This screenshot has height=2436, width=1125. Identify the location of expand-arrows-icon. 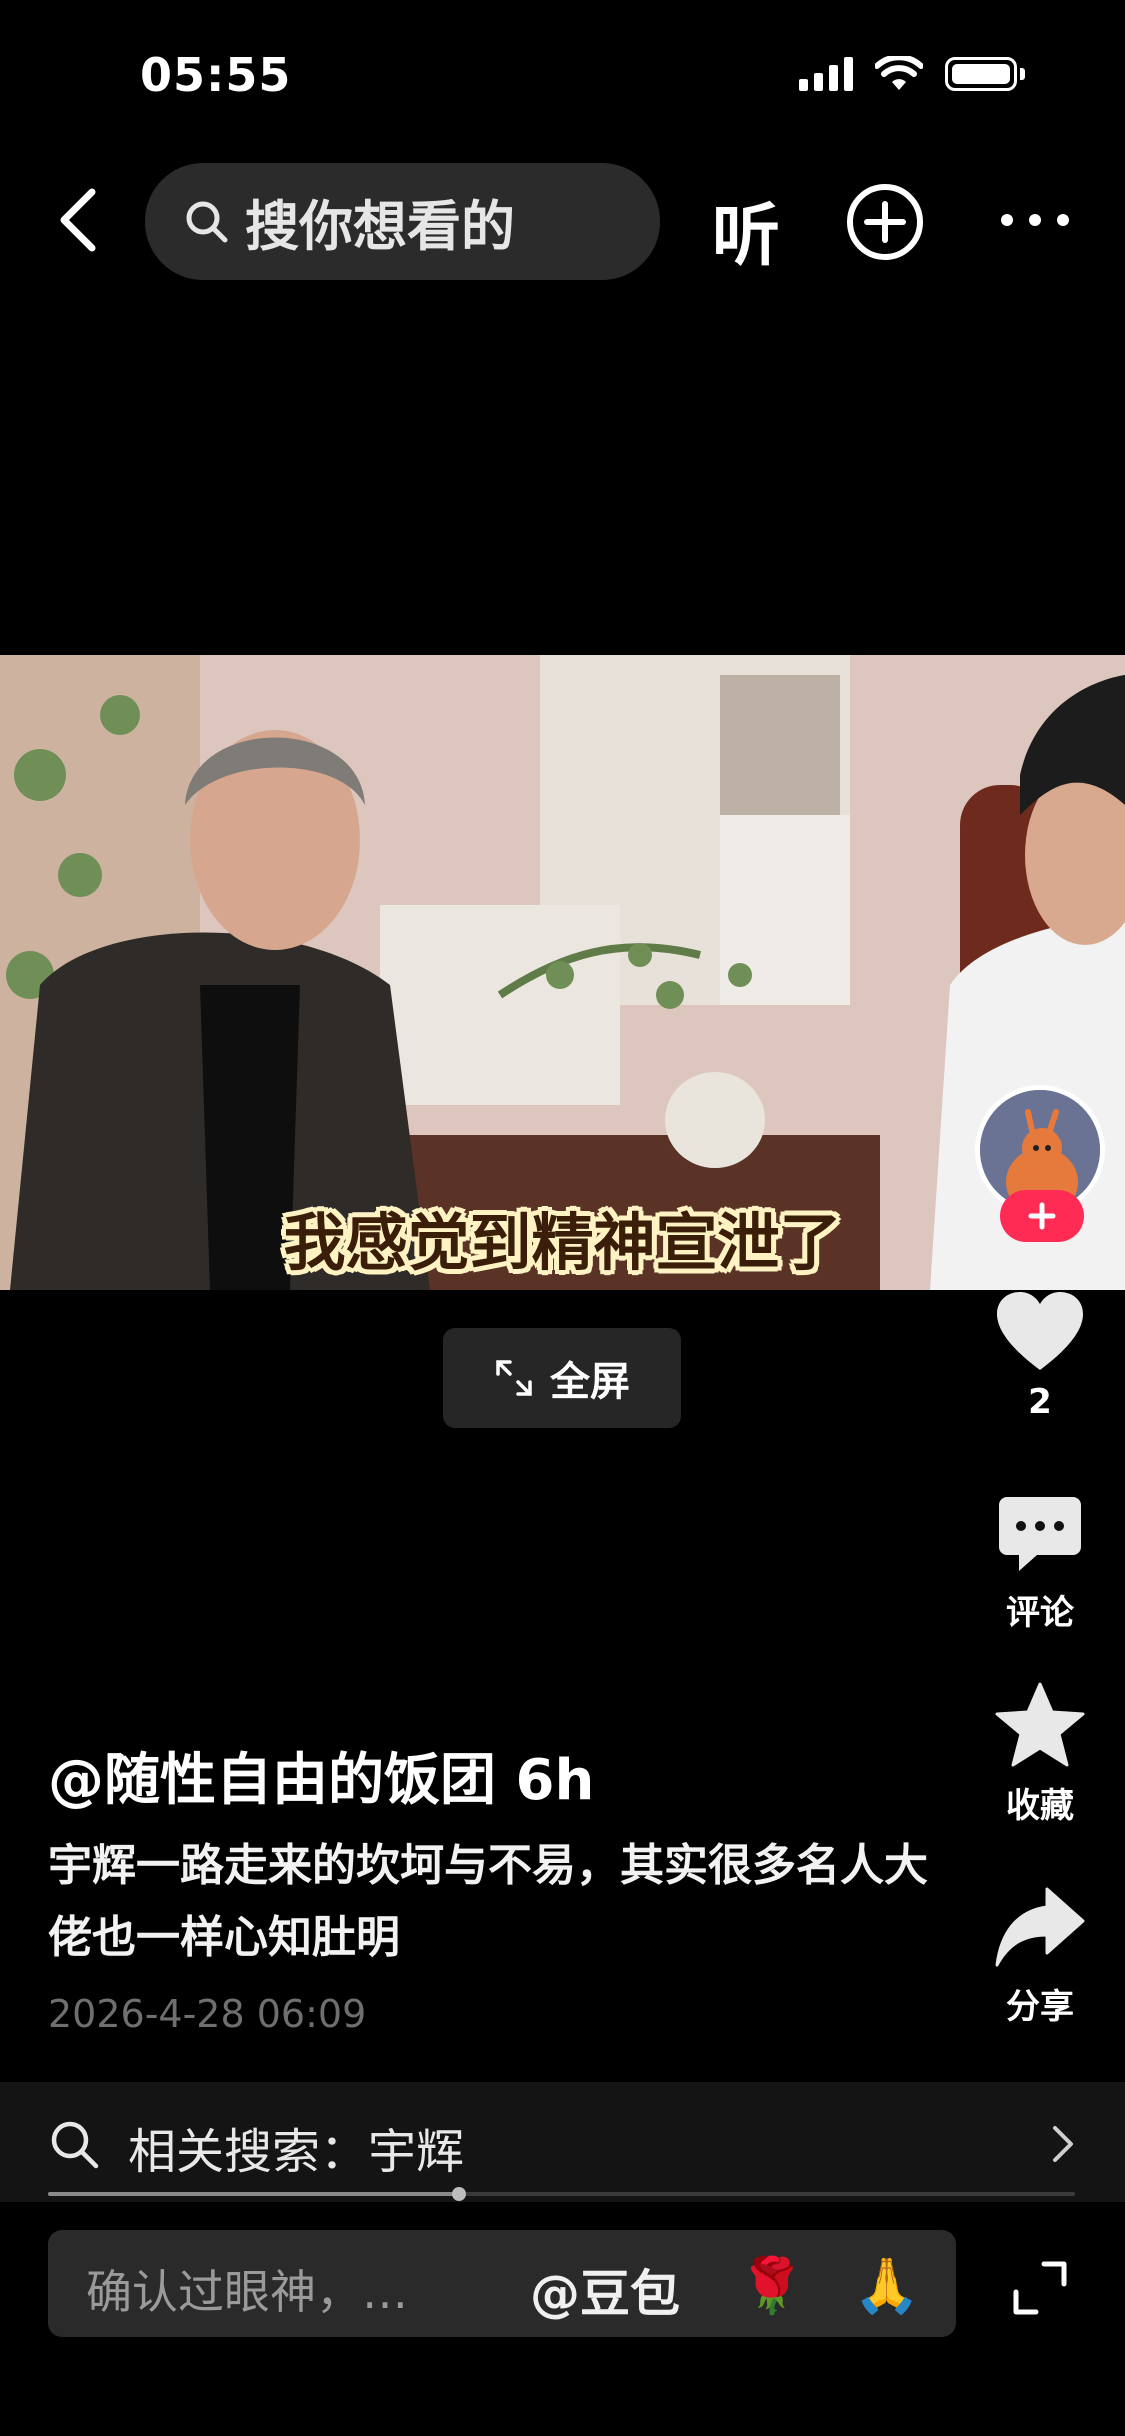
(514, 1378).